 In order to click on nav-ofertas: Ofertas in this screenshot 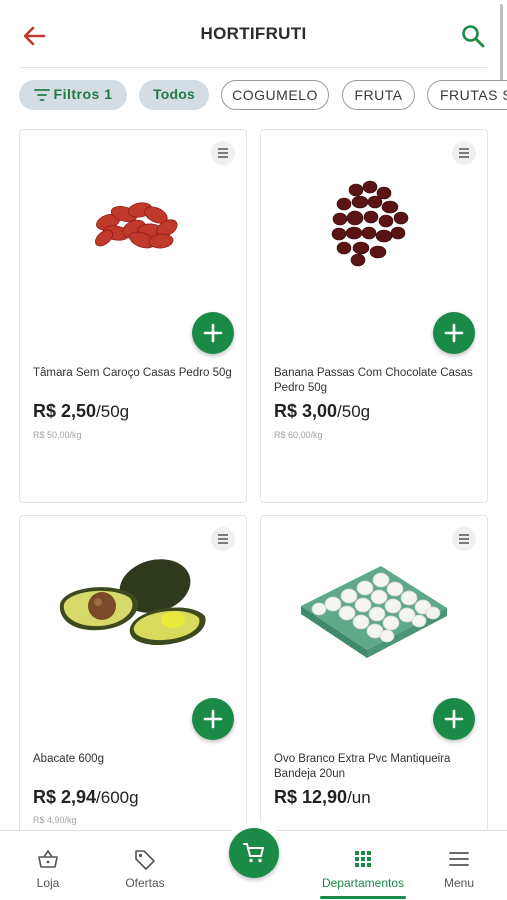, I will do `click(145, 865)`.